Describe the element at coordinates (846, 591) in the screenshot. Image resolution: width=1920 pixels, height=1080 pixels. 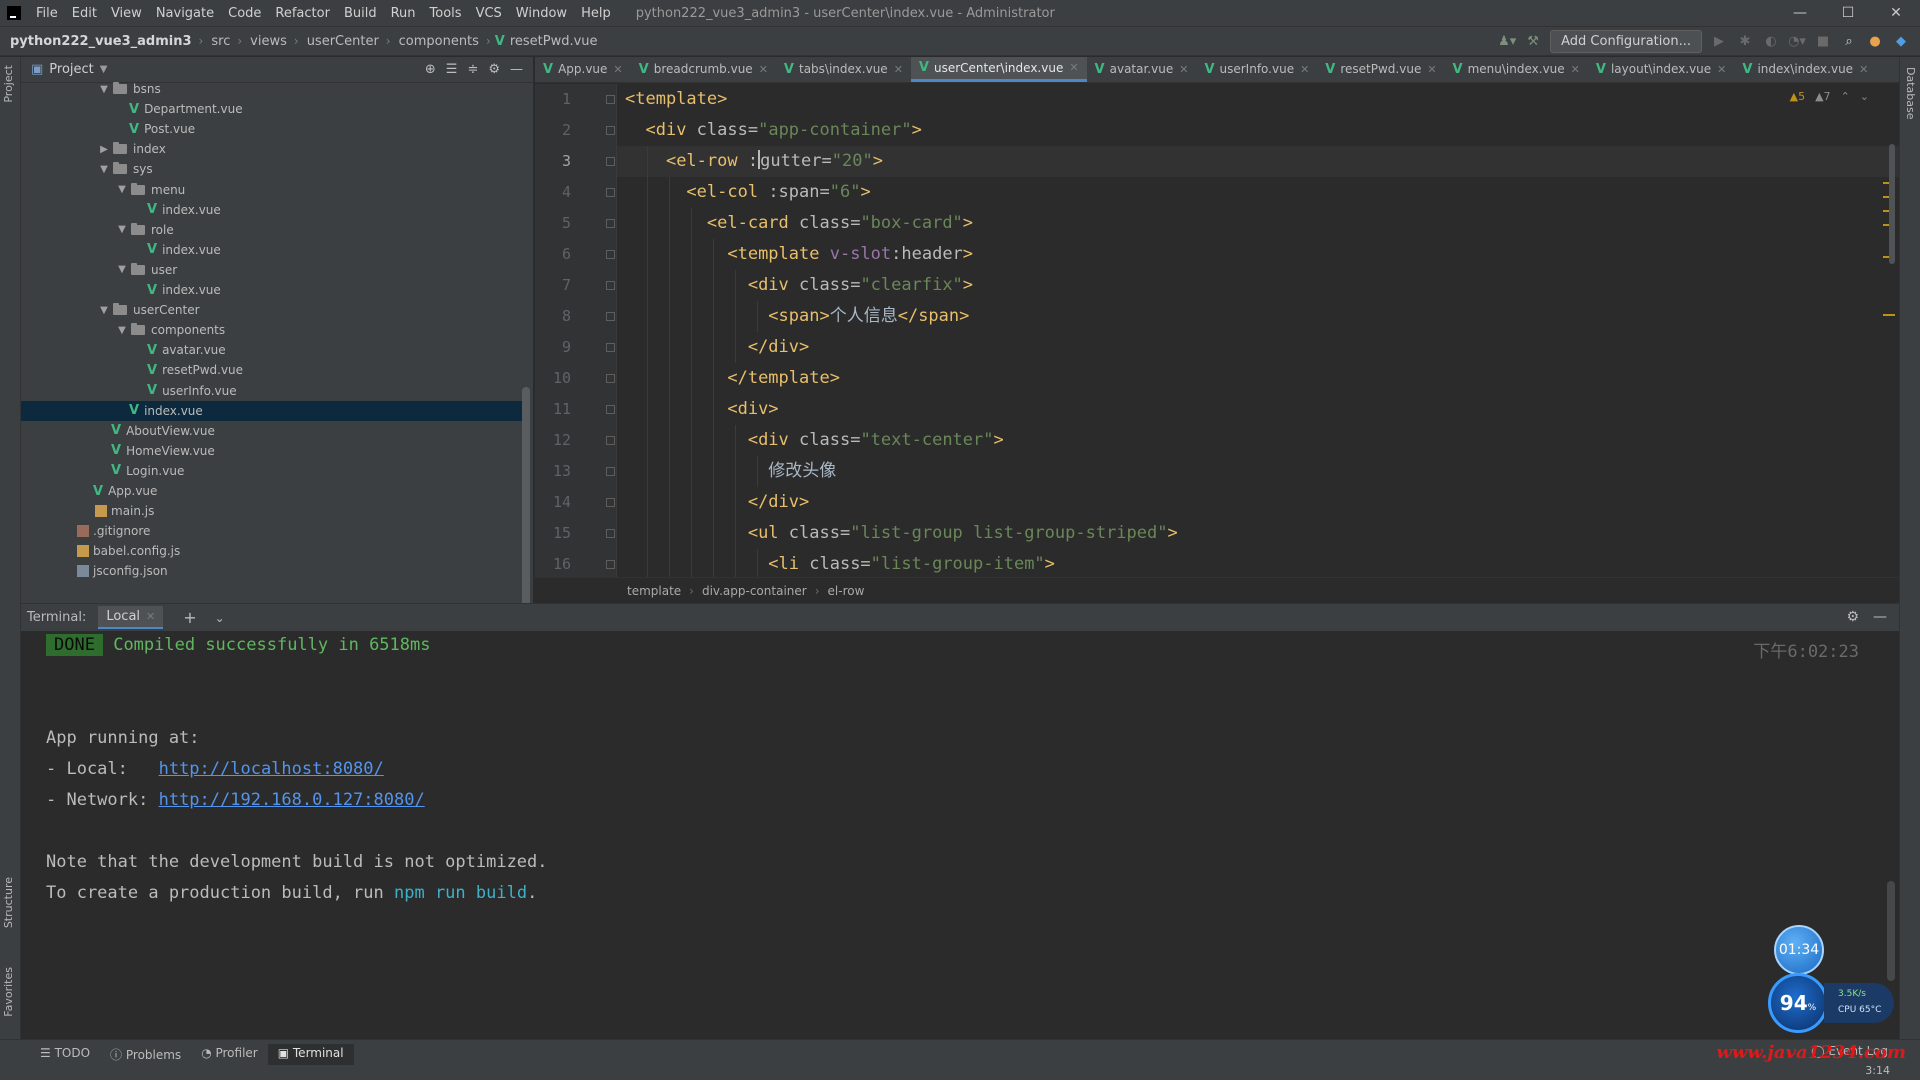
I see `editor-crumb: el-row` at that location.